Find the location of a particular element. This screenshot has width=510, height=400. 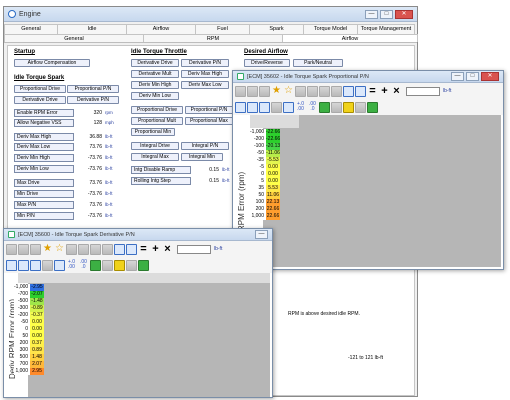

throttle-integral-drive-button: Integral Drive is located at coordinates (155, 146).